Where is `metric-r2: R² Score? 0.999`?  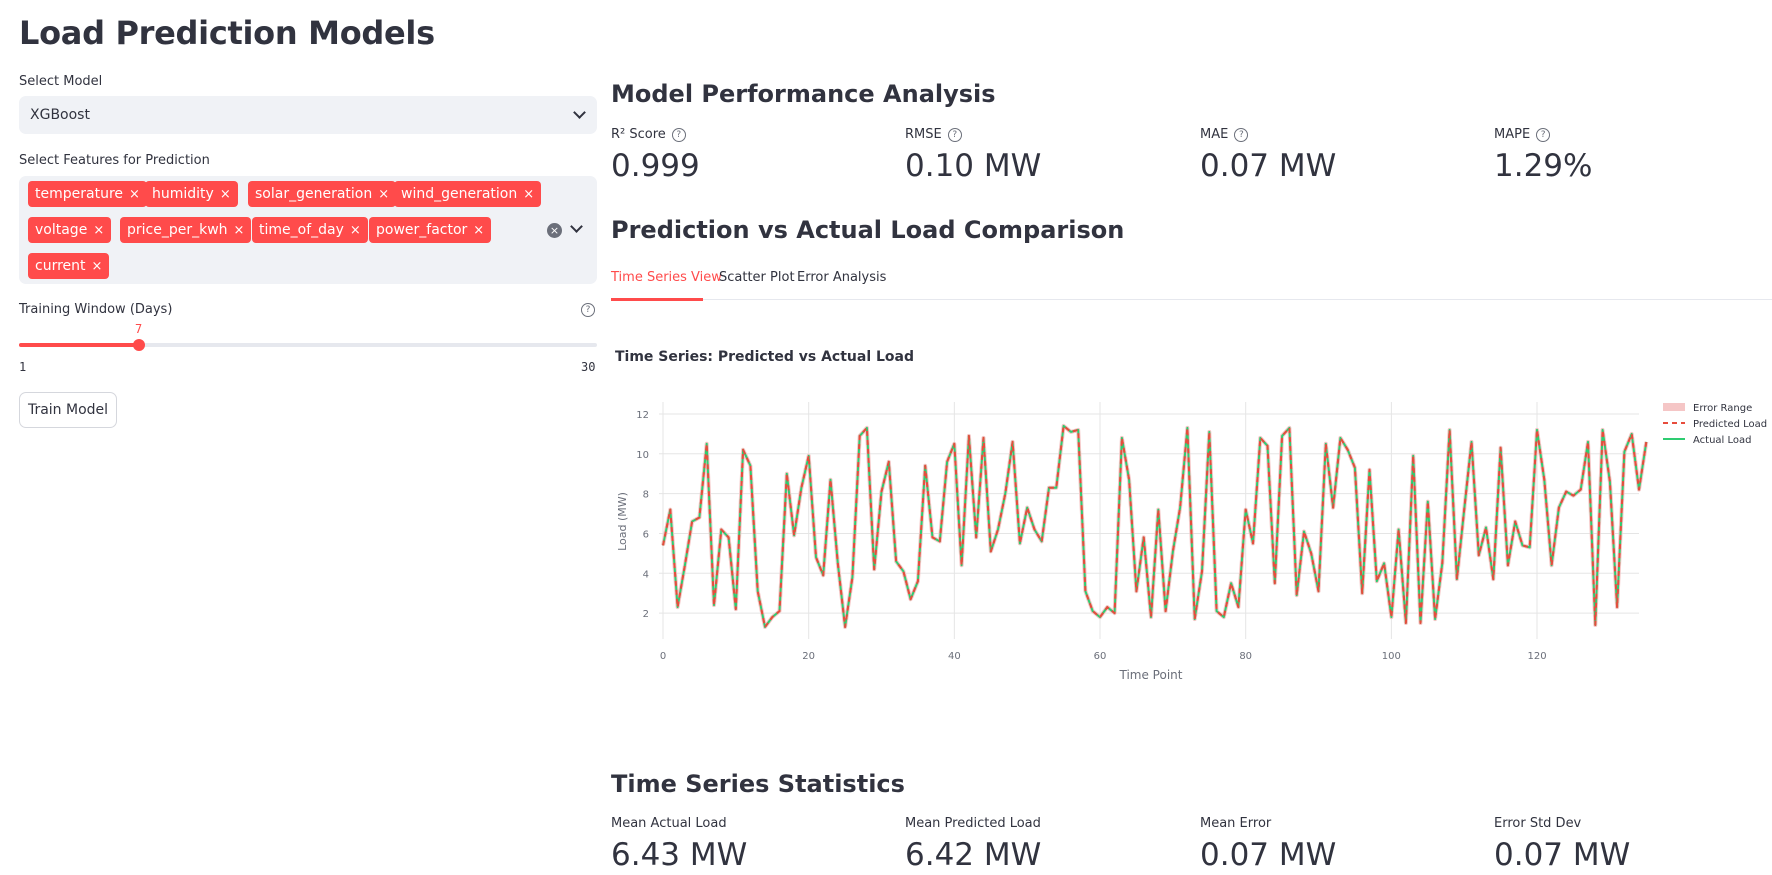
metric-r2: R² Score? 0.999 is located at coordinates (655, 155).